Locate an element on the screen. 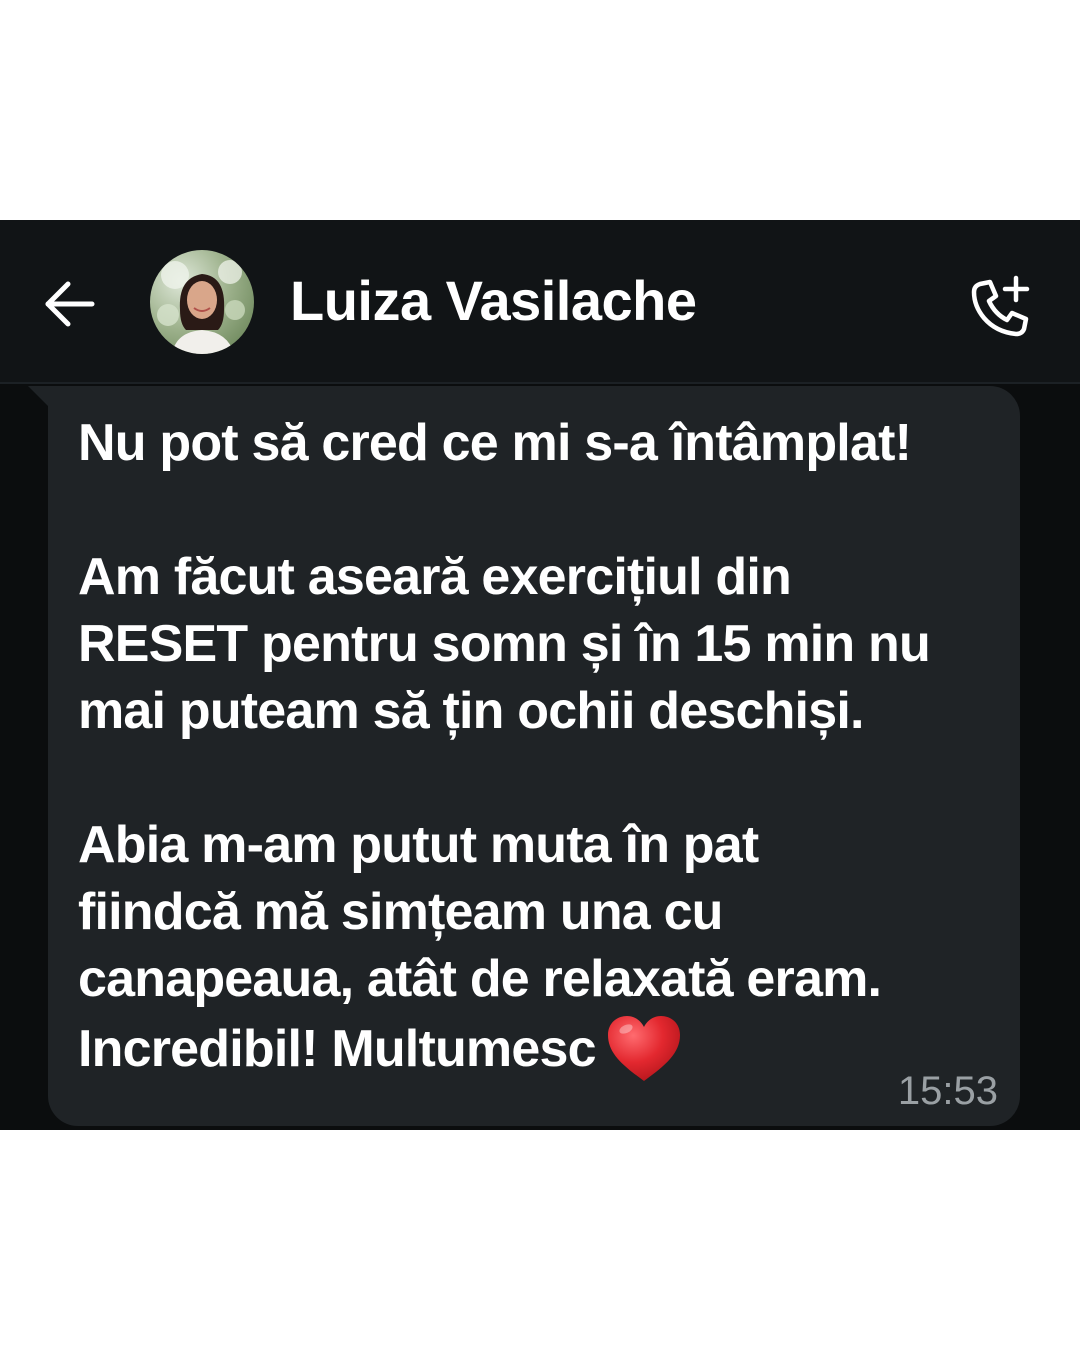 This screenshot has width=1080, height=1350. message-line: Incredibil! Multumesc is located at coordinates (337, 1048).